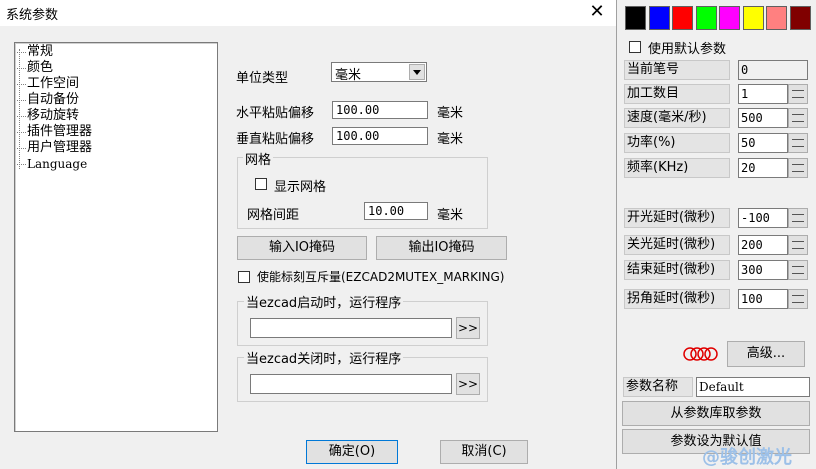  I want to click on param-input-power: 50, so click(763, 143).